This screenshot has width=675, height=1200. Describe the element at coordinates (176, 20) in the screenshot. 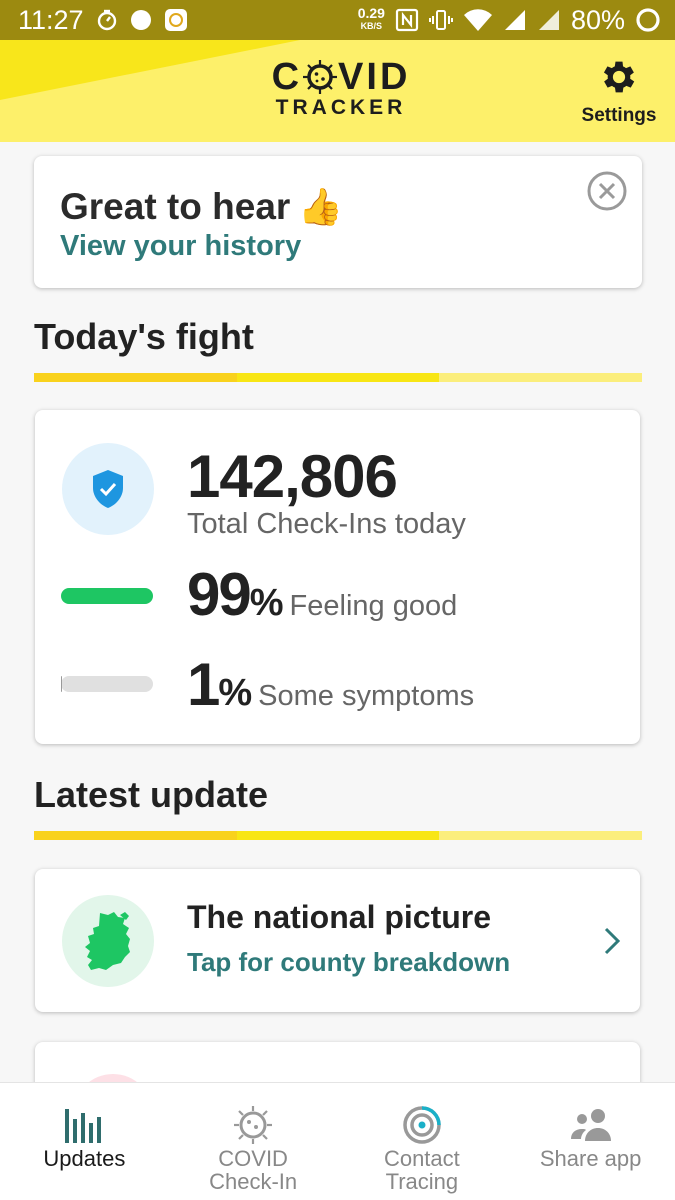

I see `app-notification-icon` at that location.